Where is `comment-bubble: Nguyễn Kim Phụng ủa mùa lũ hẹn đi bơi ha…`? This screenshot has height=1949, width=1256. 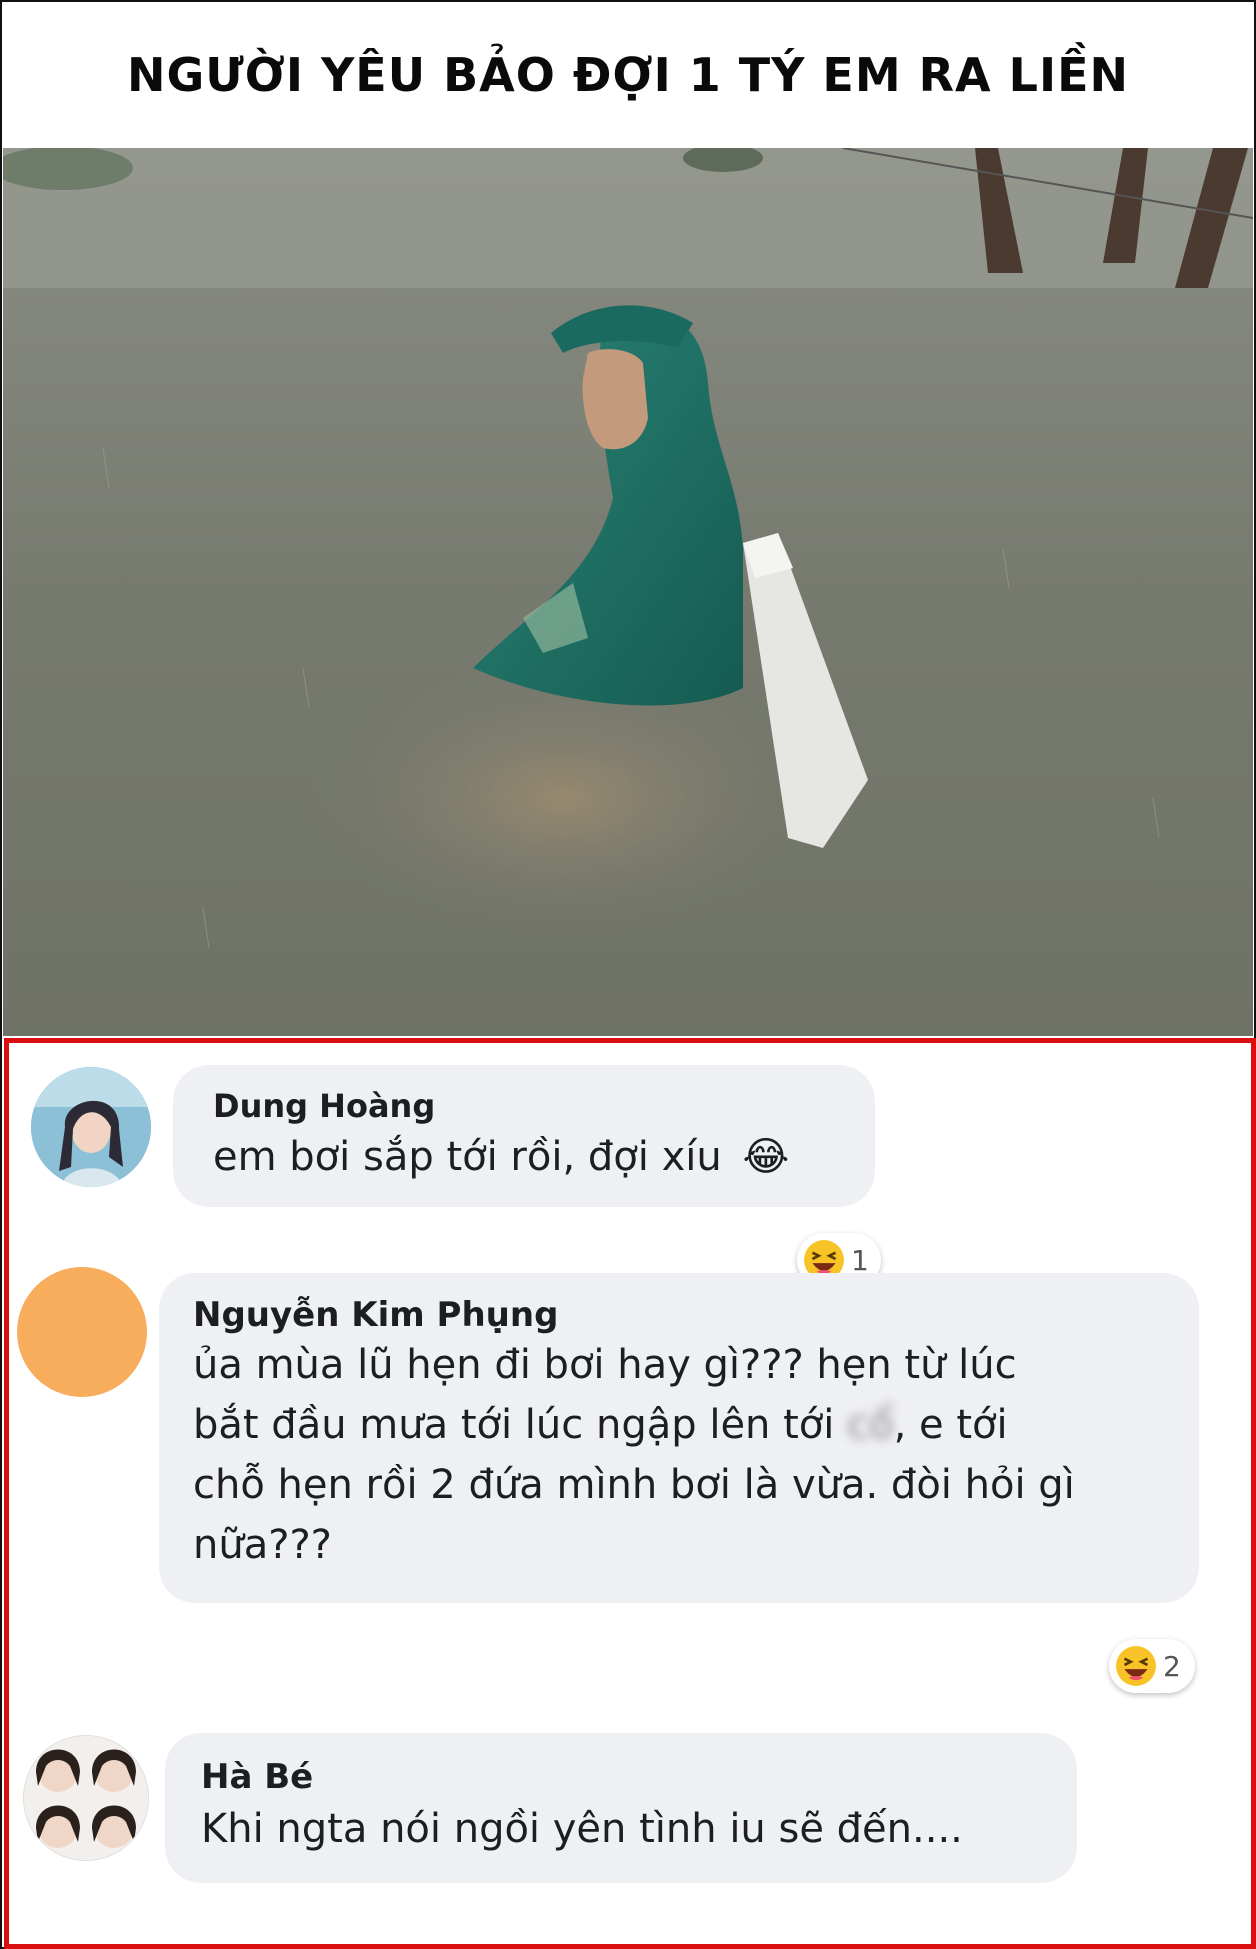 comment-bubble: Nguyễn Kim Phụng ủa mùa lũ hẹn đi bơi ha… is located at coordinates (679, 1438).